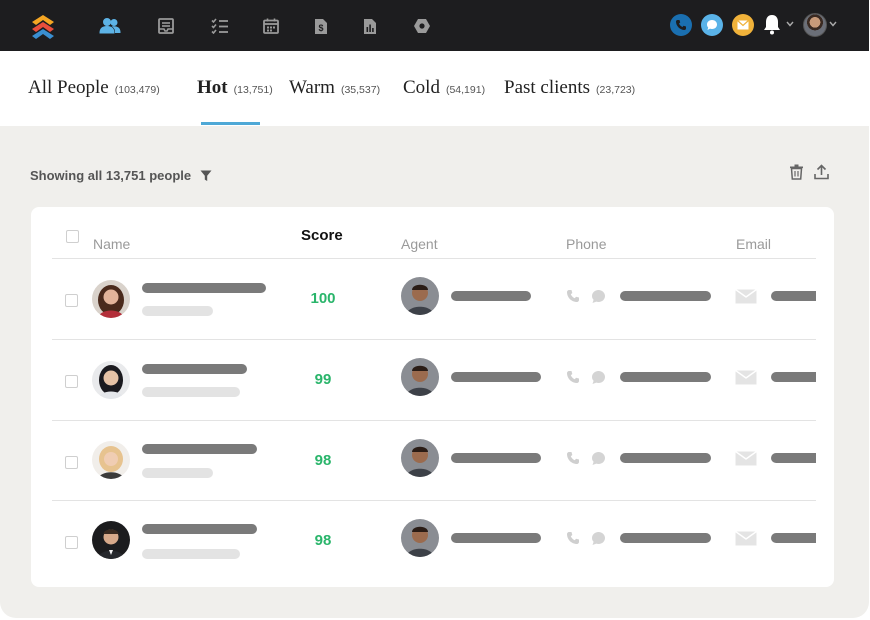 This screenshot has width=870, height=620. I want to click on select-all-checkbox, so click(72, 236).